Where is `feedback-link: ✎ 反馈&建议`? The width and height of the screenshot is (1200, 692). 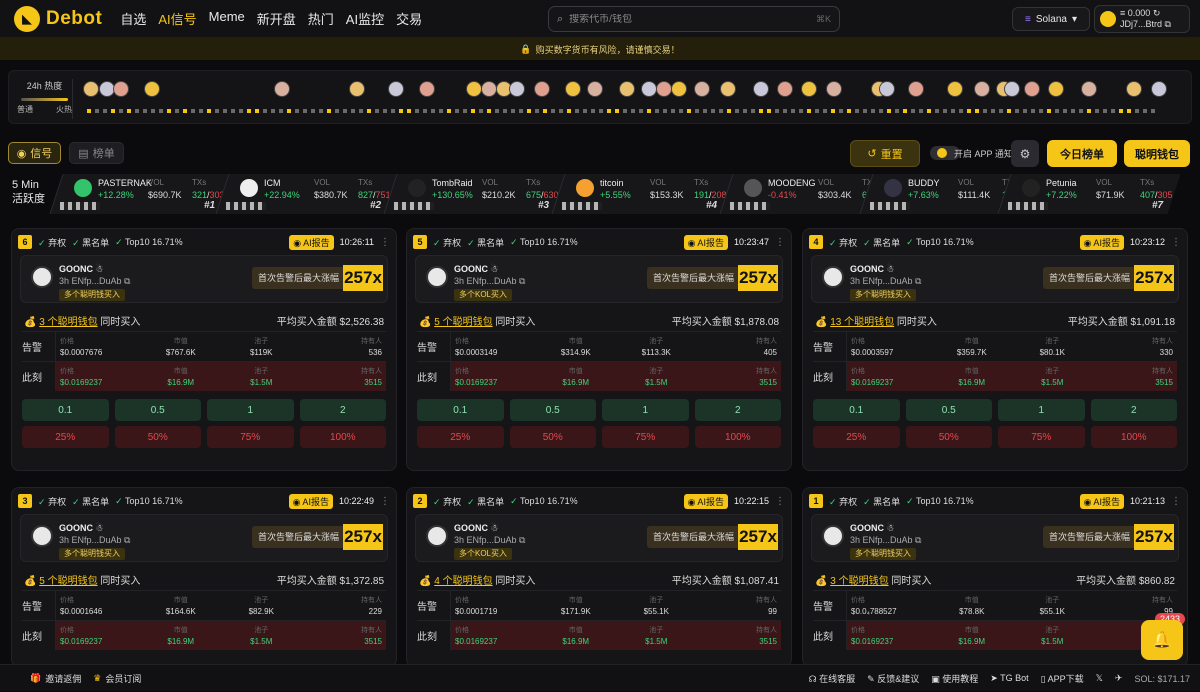
feedback-link: ✎ 反馈&建议 is located at coordinates (893, 678).